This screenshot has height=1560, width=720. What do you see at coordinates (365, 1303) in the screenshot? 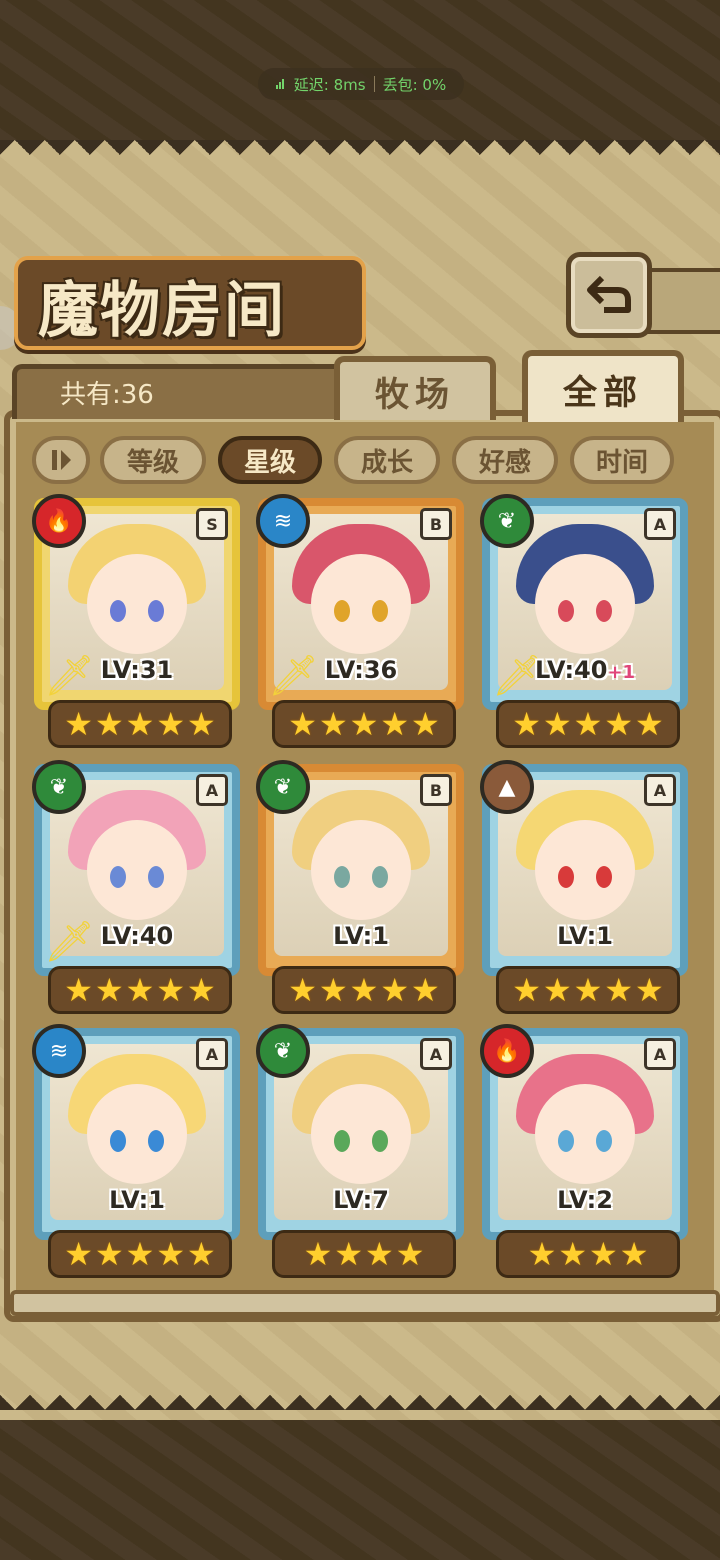
I see `panel-bottom-rail` at bounding box center [365, 1303].